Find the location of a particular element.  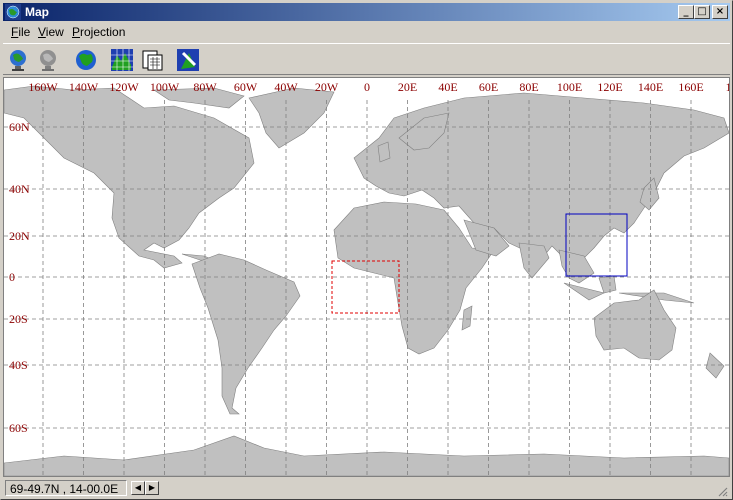

longitude-label: 100E is located at coordinates (569, 87).